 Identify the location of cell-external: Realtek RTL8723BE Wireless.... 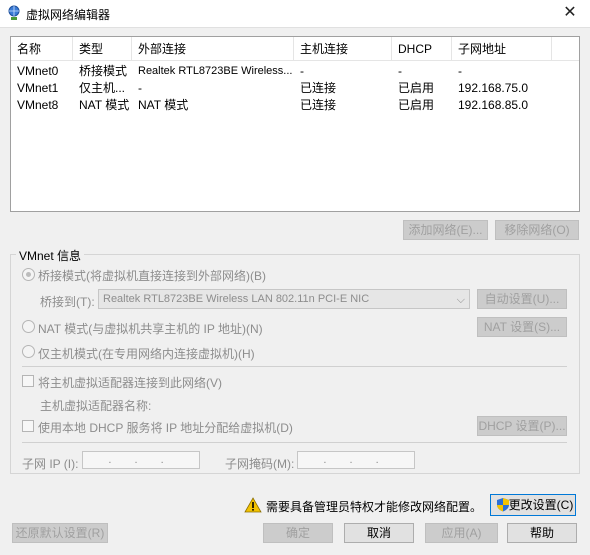
(215, 71).